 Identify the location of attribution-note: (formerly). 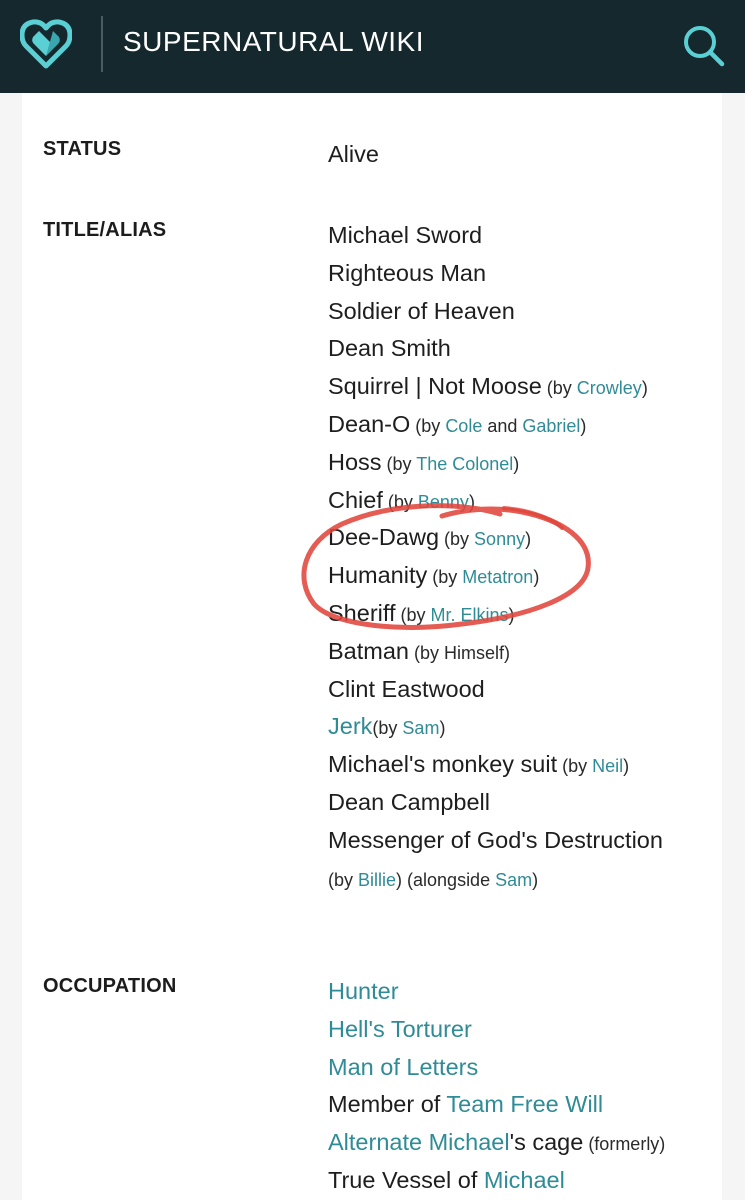
(624, 1144).